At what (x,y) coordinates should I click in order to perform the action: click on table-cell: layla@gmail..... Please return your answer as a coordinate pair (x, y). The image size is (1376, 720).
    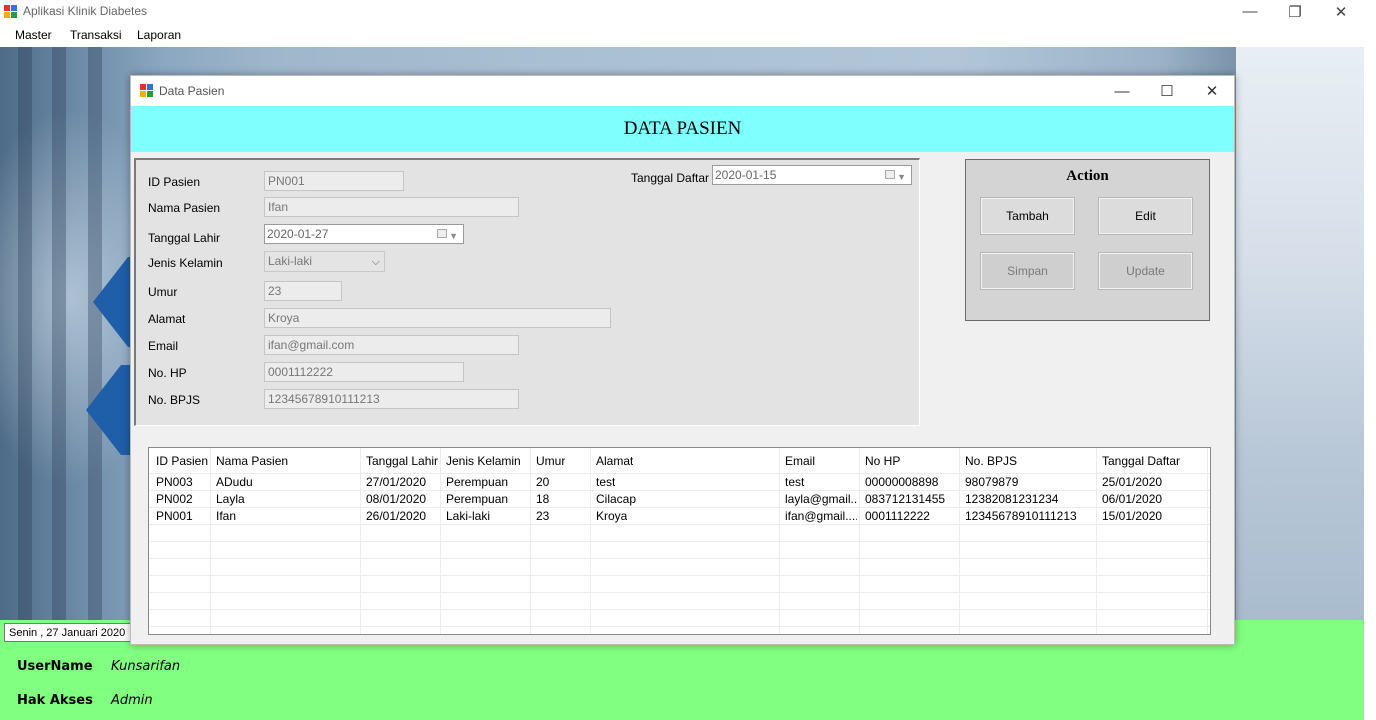
    Looking at the image, I should click on (821, 499).